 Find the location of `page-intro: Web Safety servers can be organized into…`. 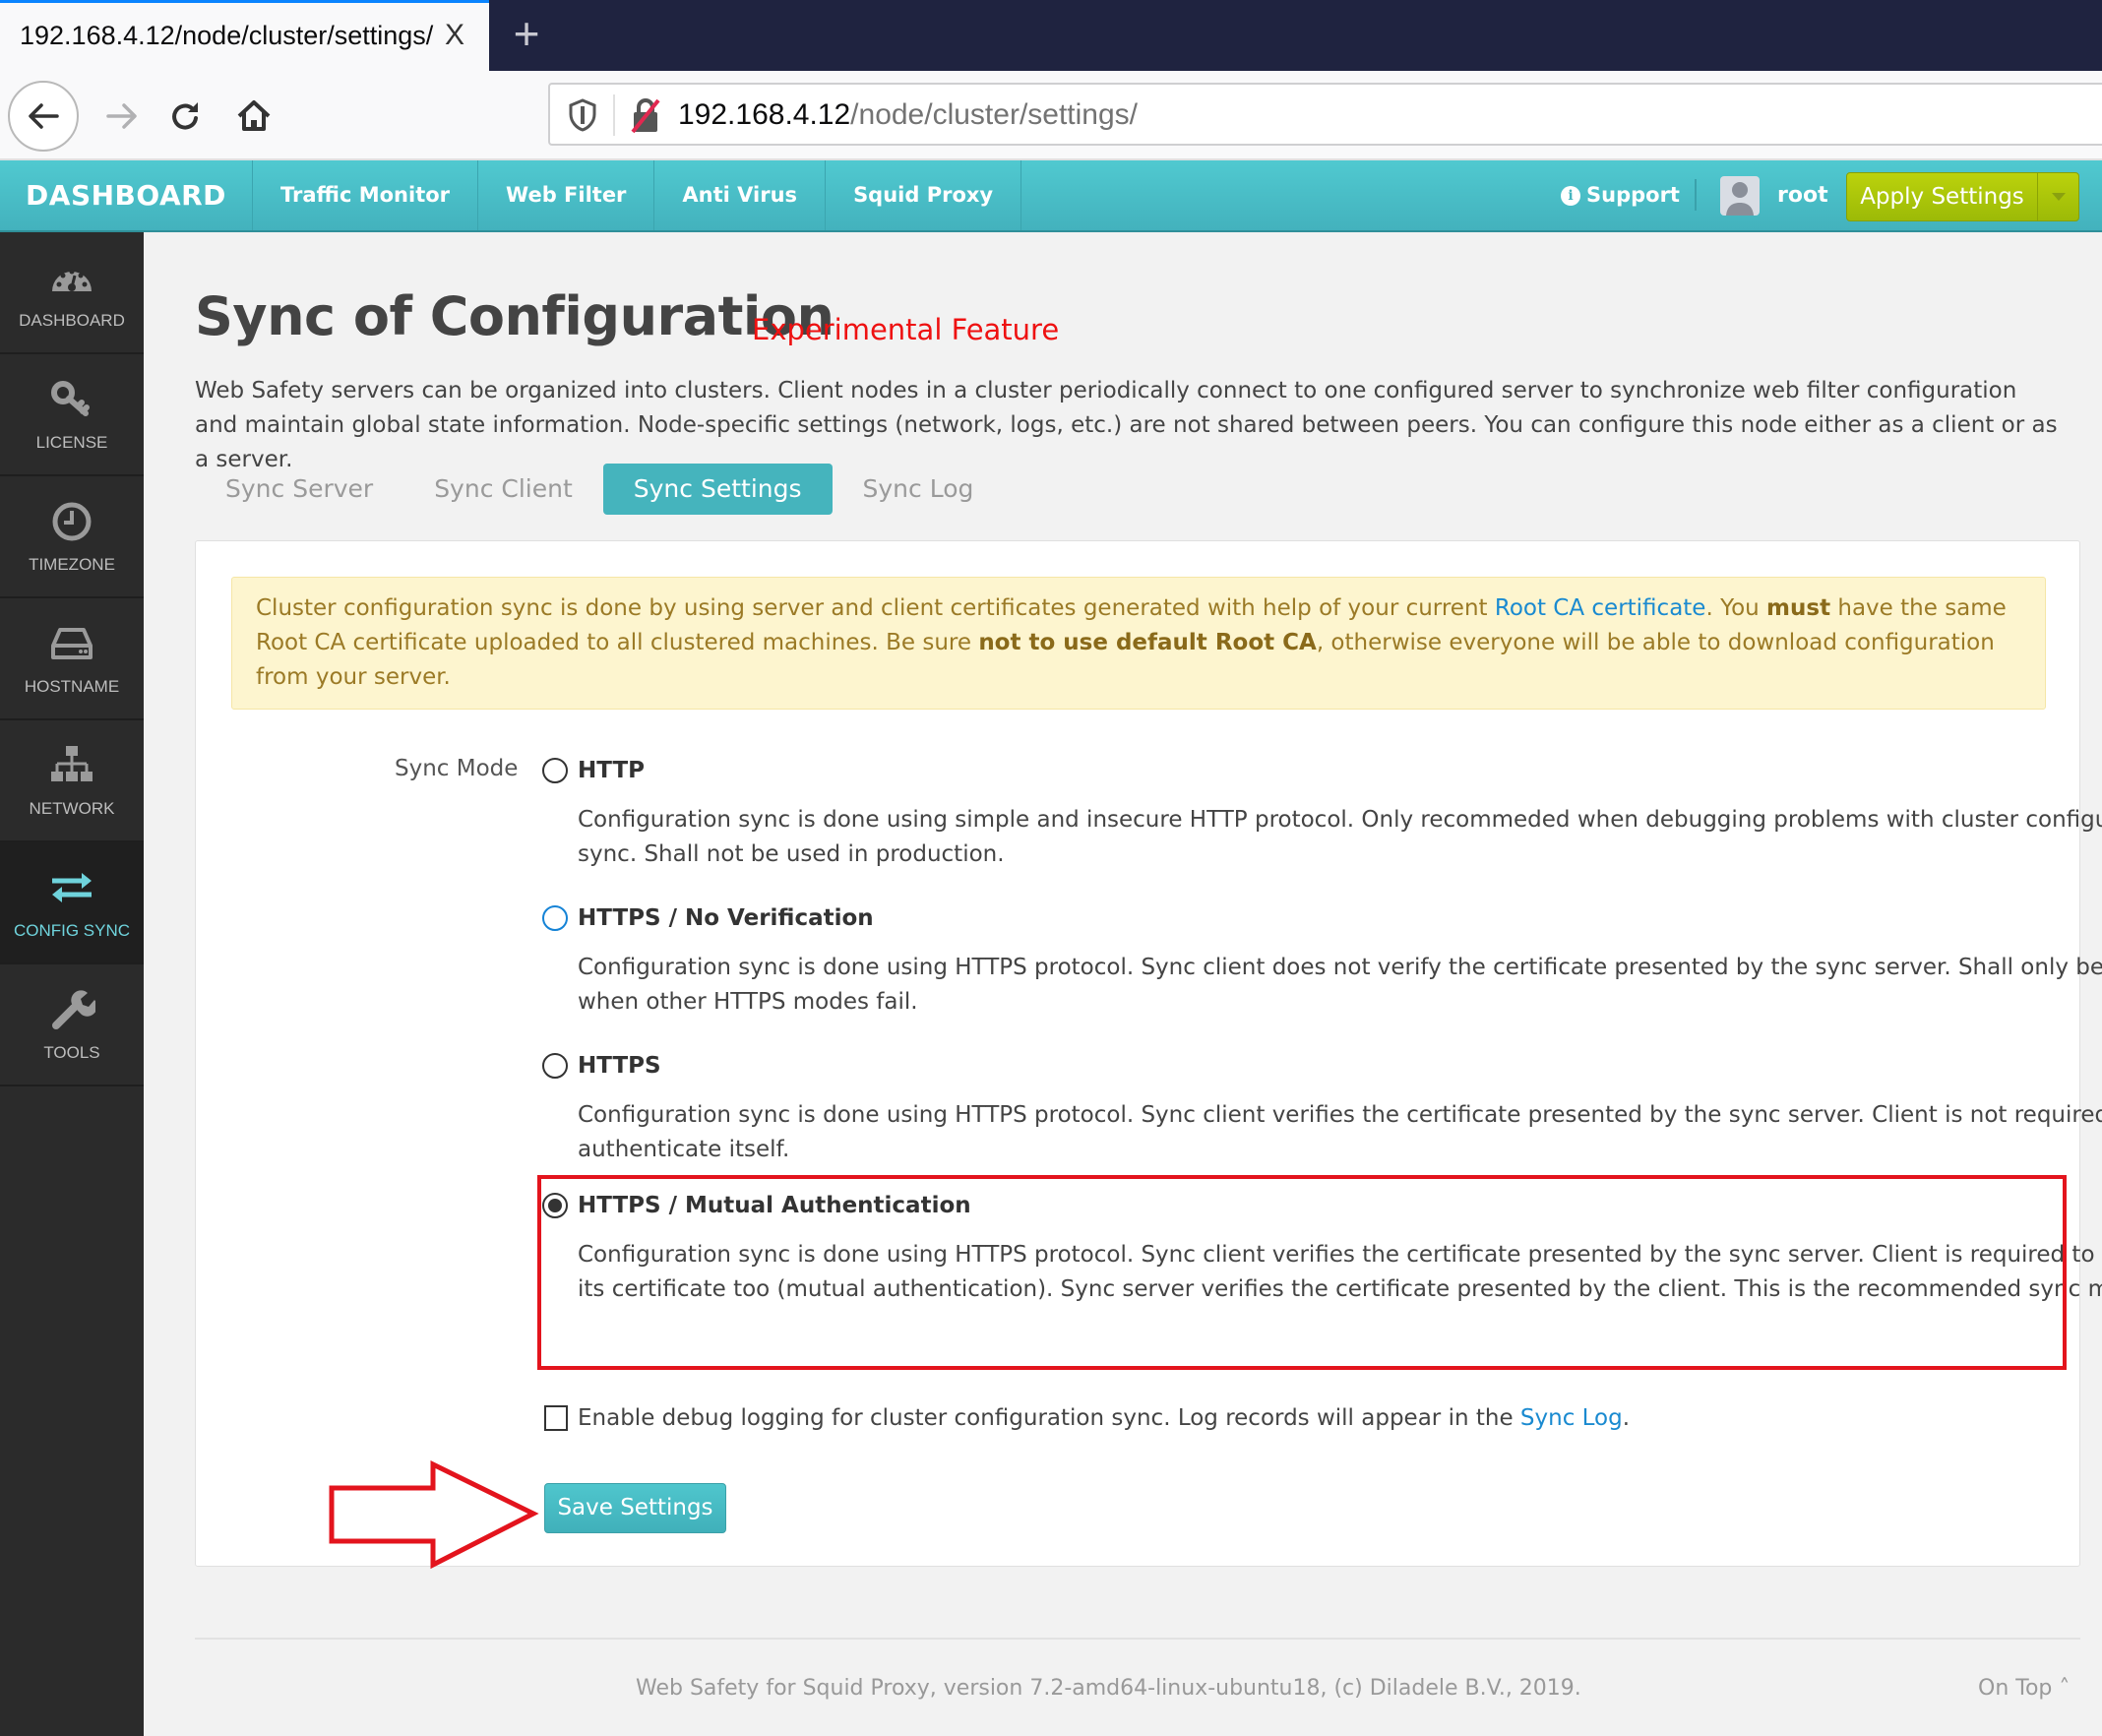

page-intro: Web Safety servers can be organized into… is located at coordinates (1126, 425).